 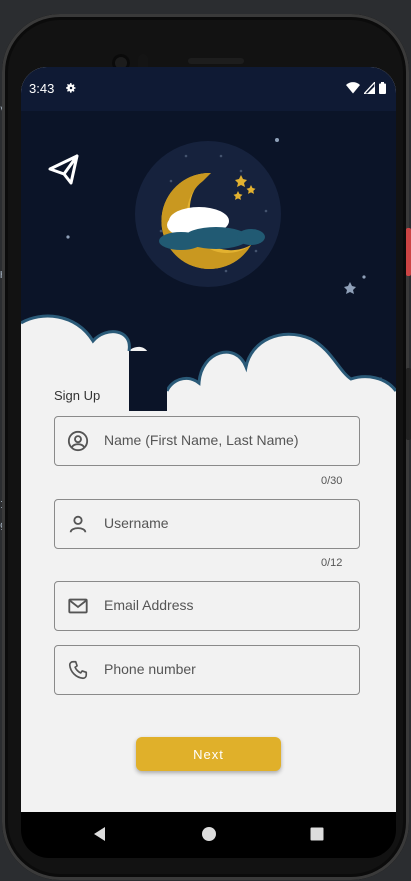 What do you see at coordinates (136, 523) in the screenshot?
I see `username-field-label: Username` at bounding box center [136, 523].